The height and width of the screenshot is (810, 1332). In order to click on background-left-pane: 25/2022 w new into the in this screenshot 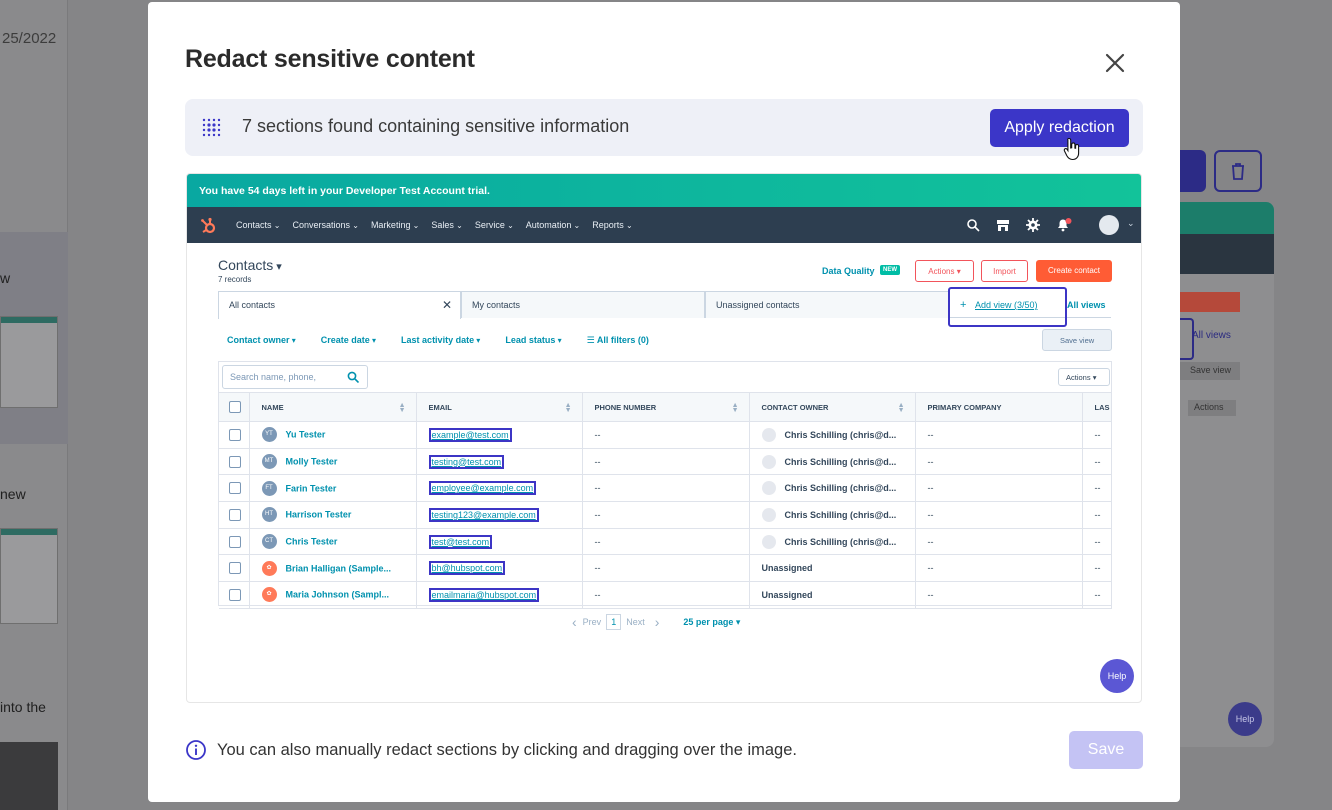, I will do `click(34, 405)`.